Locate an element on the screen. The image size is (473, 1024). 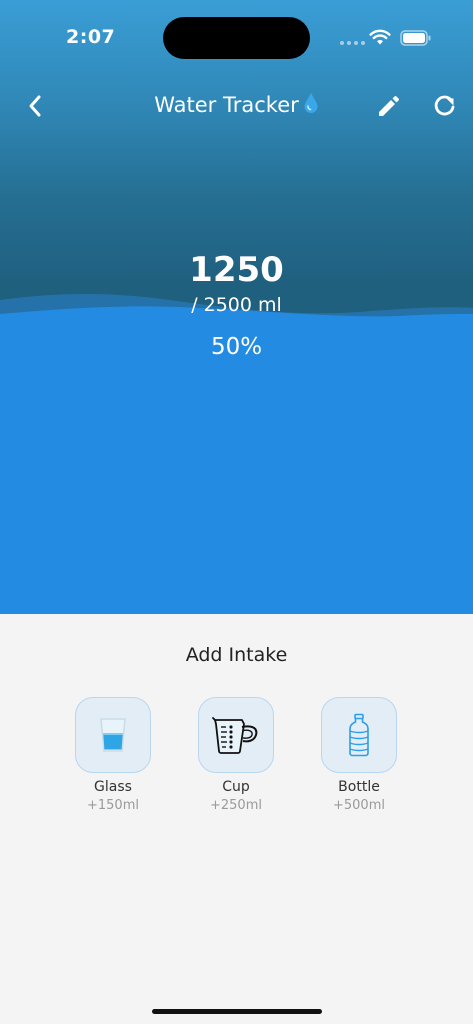
battery-icon is located at coordinates (415, 38).